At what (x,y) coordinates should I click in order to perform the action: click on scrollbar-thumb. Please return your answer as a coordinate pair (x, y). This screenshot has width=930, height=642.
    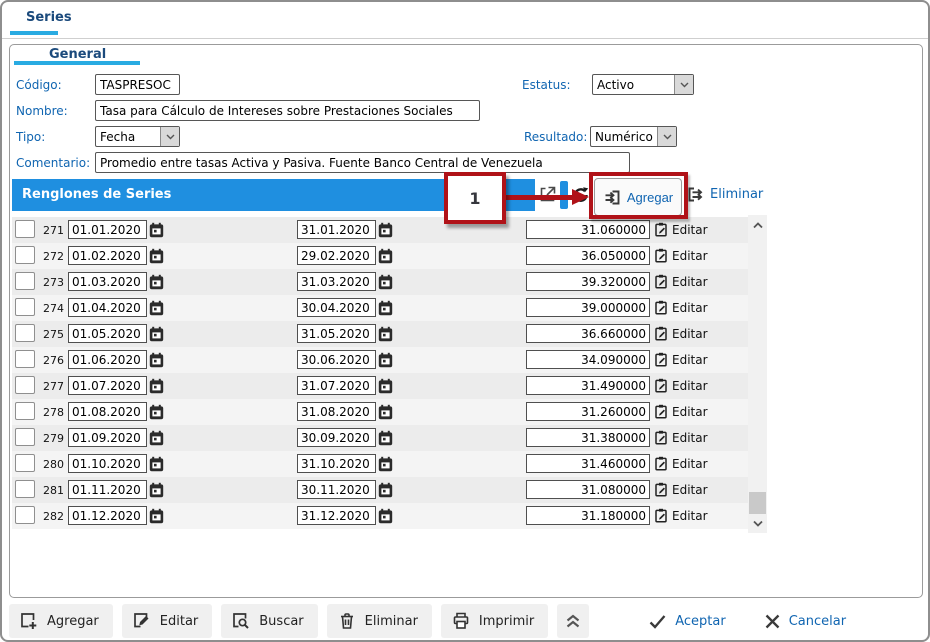
    Looking at the image, I should click on (757, 503).